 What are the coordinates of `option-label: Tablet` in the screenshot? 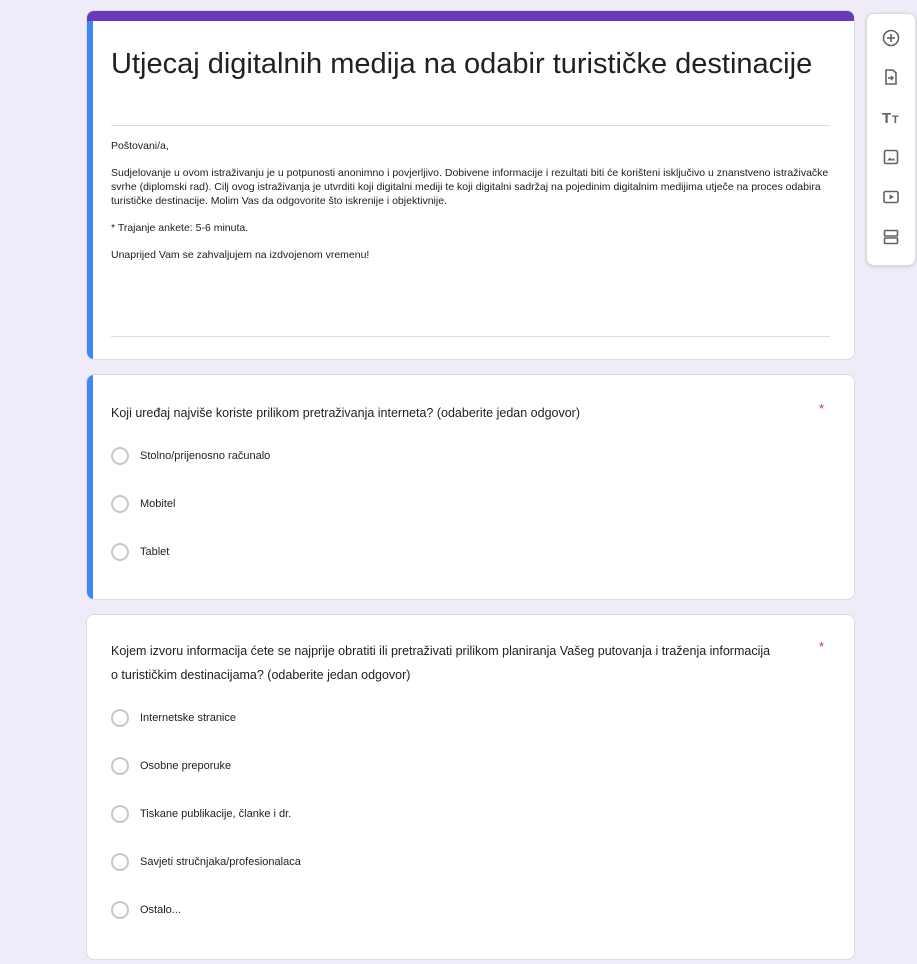 It's located at (155, 552).